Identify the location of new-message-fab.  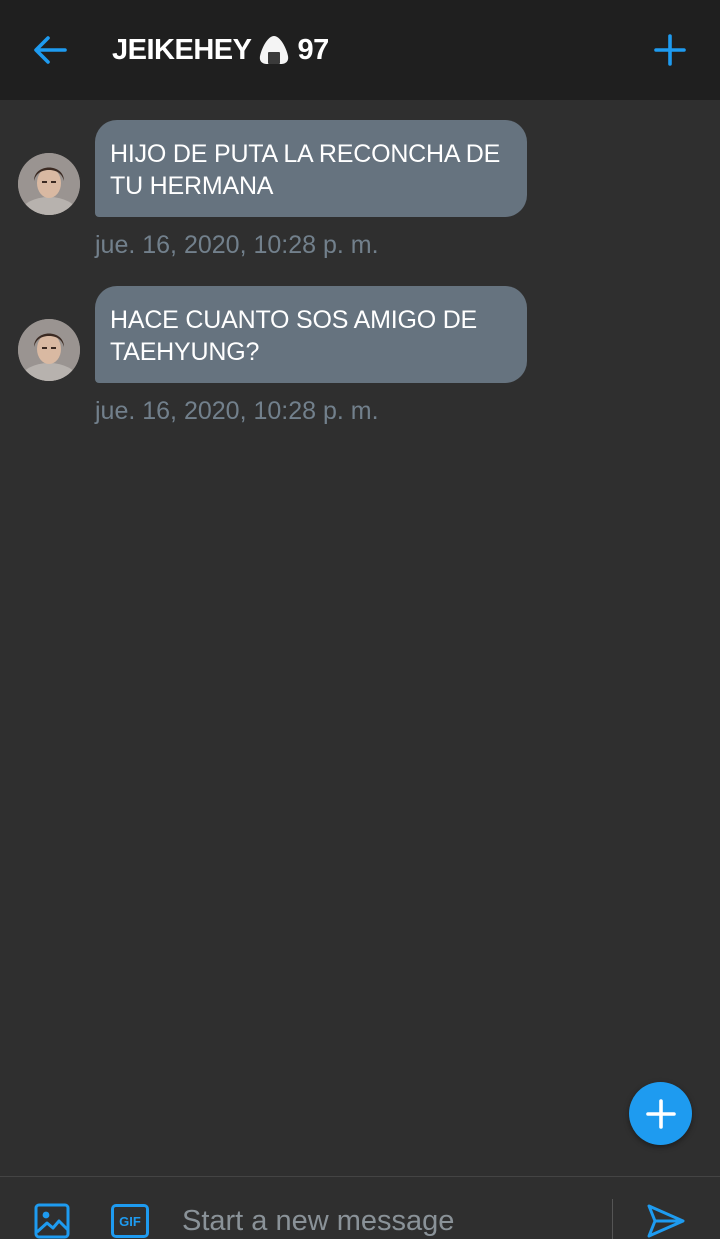
(660, 1113).